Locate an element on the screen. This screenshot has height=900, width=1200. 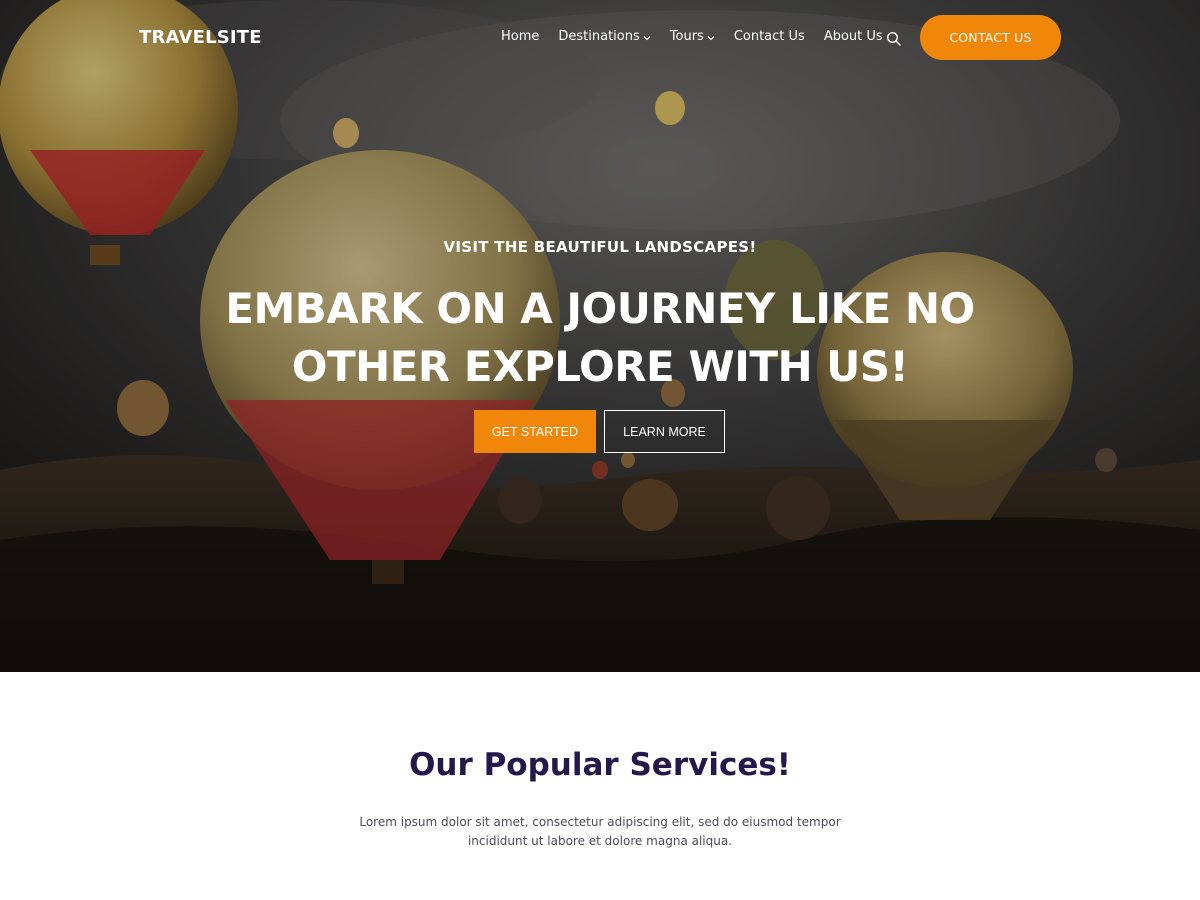
nav-item-destinations: Destinations is located at coordinates (604, 36).